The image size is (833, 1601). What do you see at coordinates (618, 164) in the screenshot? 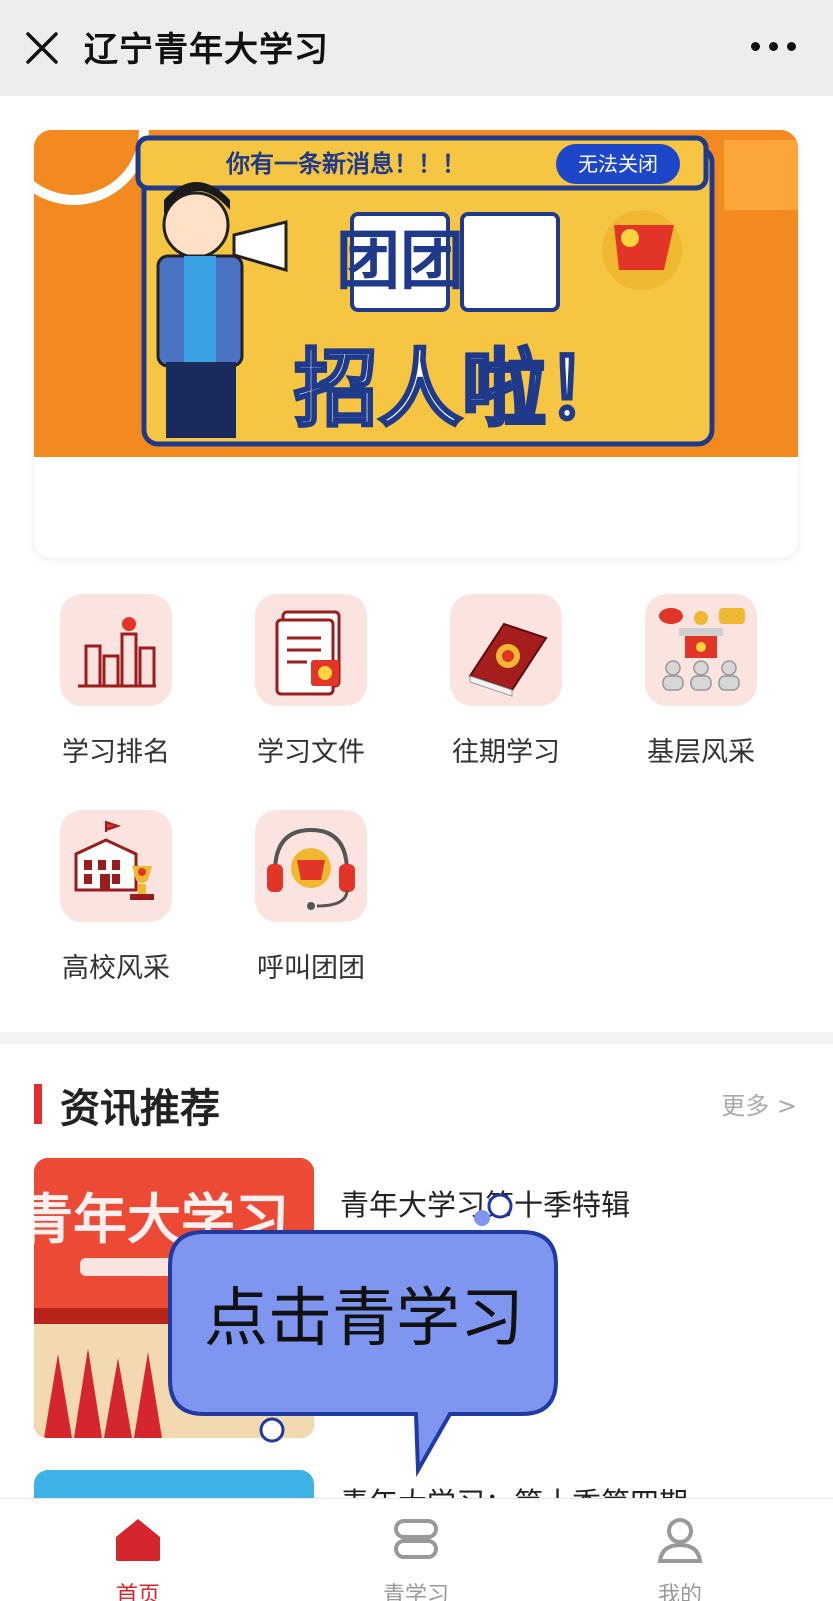
I see `banner-badge: 无法关闭` at bounding box center [618, 164].